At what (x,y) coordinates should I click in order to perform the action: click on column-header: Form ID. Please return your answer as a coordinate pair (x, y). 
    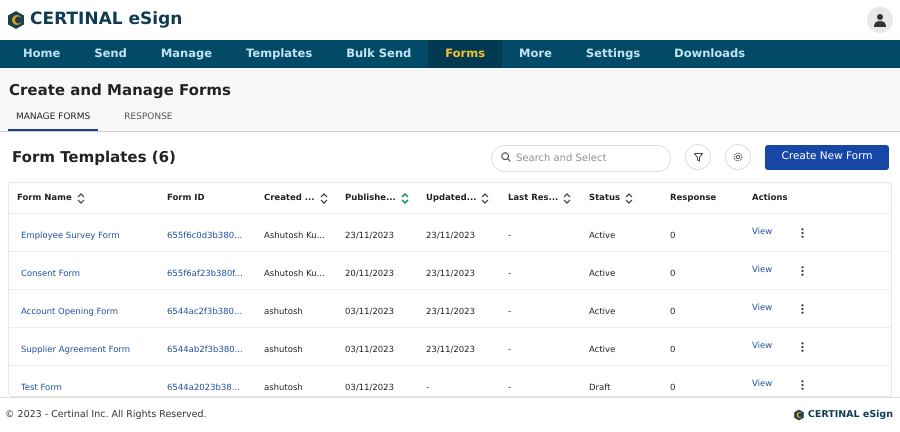
    Looking at the image, I should click on (186, 198).